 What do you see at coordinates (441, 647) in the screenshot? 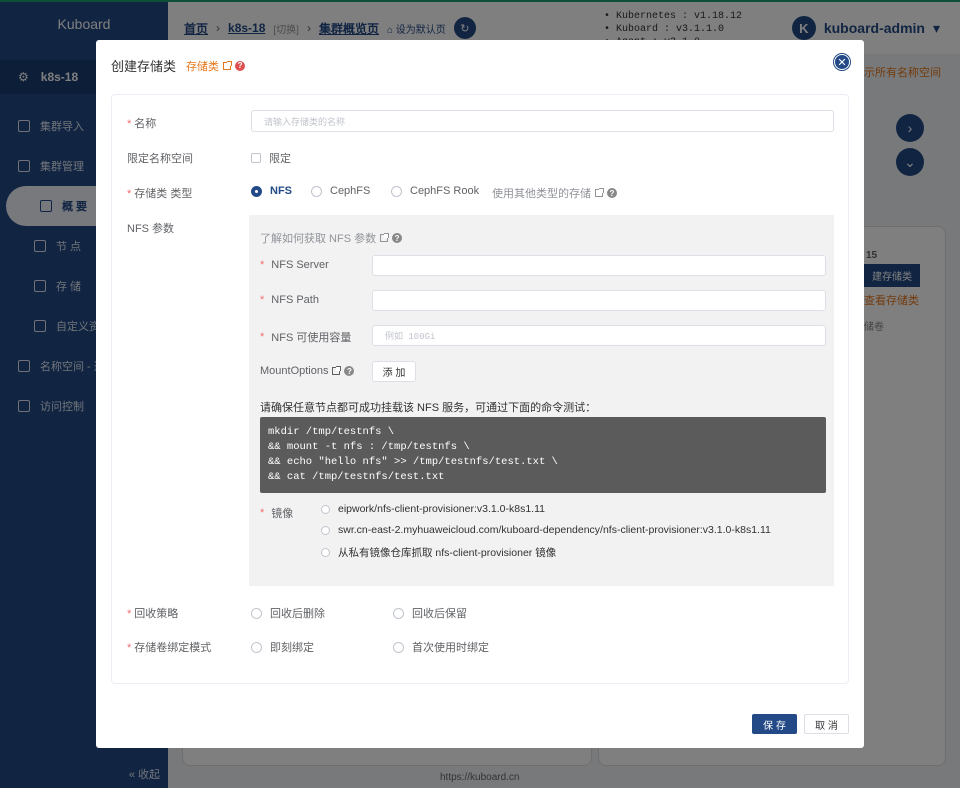
I see `binding-option-first-consumer: 首次使用时绑定` at bounding box center [441, 647].